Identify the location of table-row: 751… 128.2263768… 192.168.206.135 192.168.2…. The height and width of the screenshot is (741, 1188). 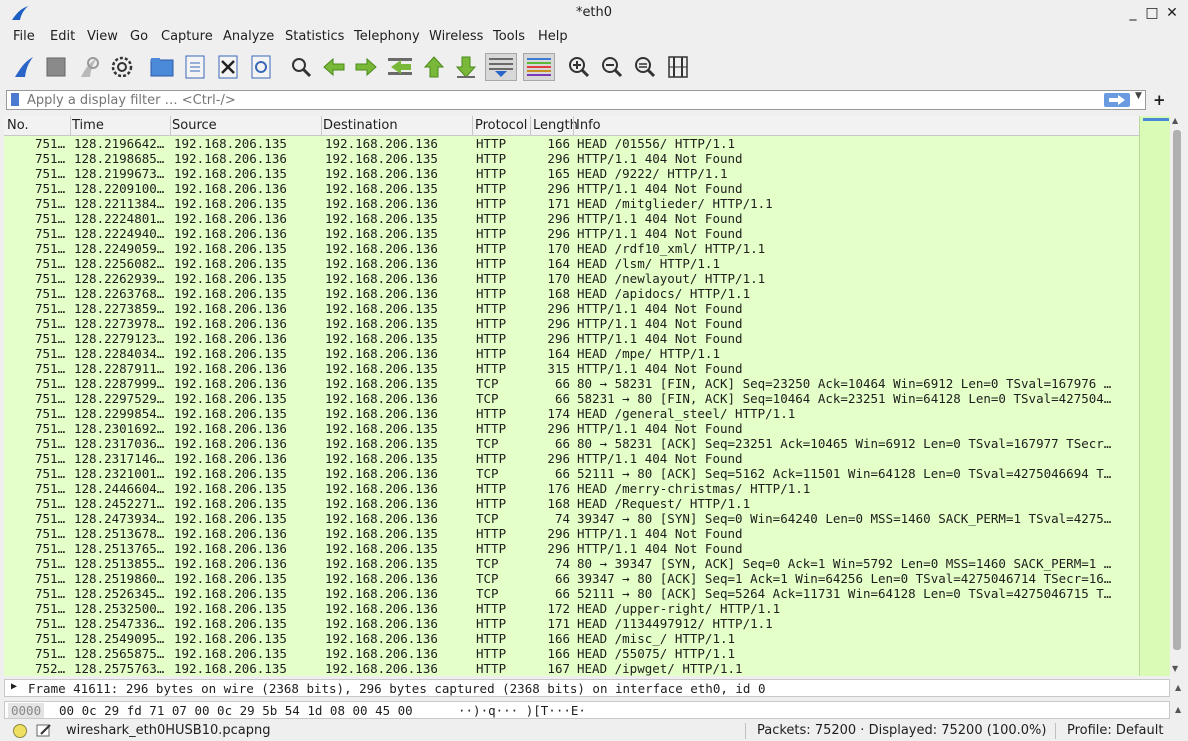
(587, 293).